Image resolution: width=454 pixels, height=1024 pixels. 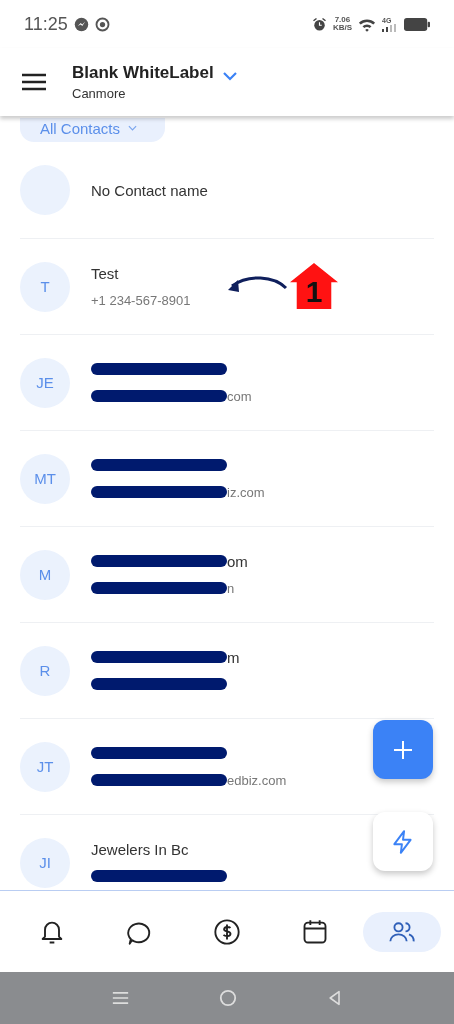 What do you see at coordinates (45, 382) in the screenshot?
I see `avatar: JE` at bounding box center [45, 382].